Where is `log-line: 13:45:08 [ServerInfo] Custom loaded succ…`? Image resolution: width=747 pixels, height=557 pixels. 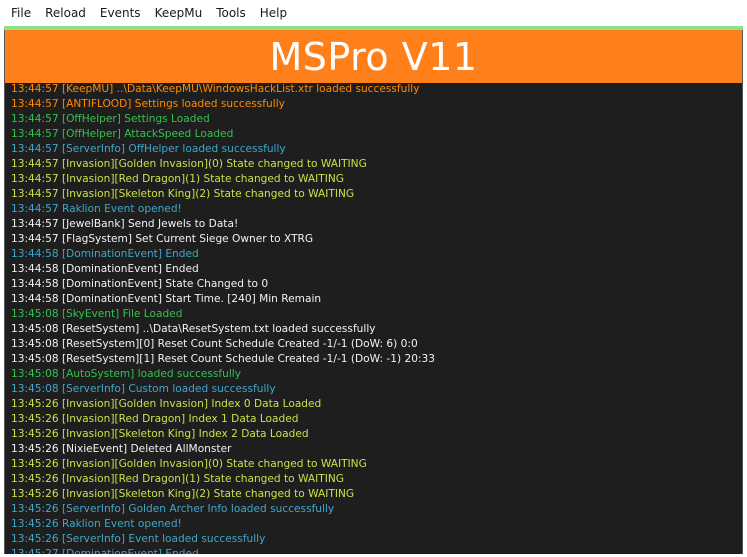 log-line: 13:45:08 [ServerInfo] Custom loaded succ… is located at coordinates (143, 389).